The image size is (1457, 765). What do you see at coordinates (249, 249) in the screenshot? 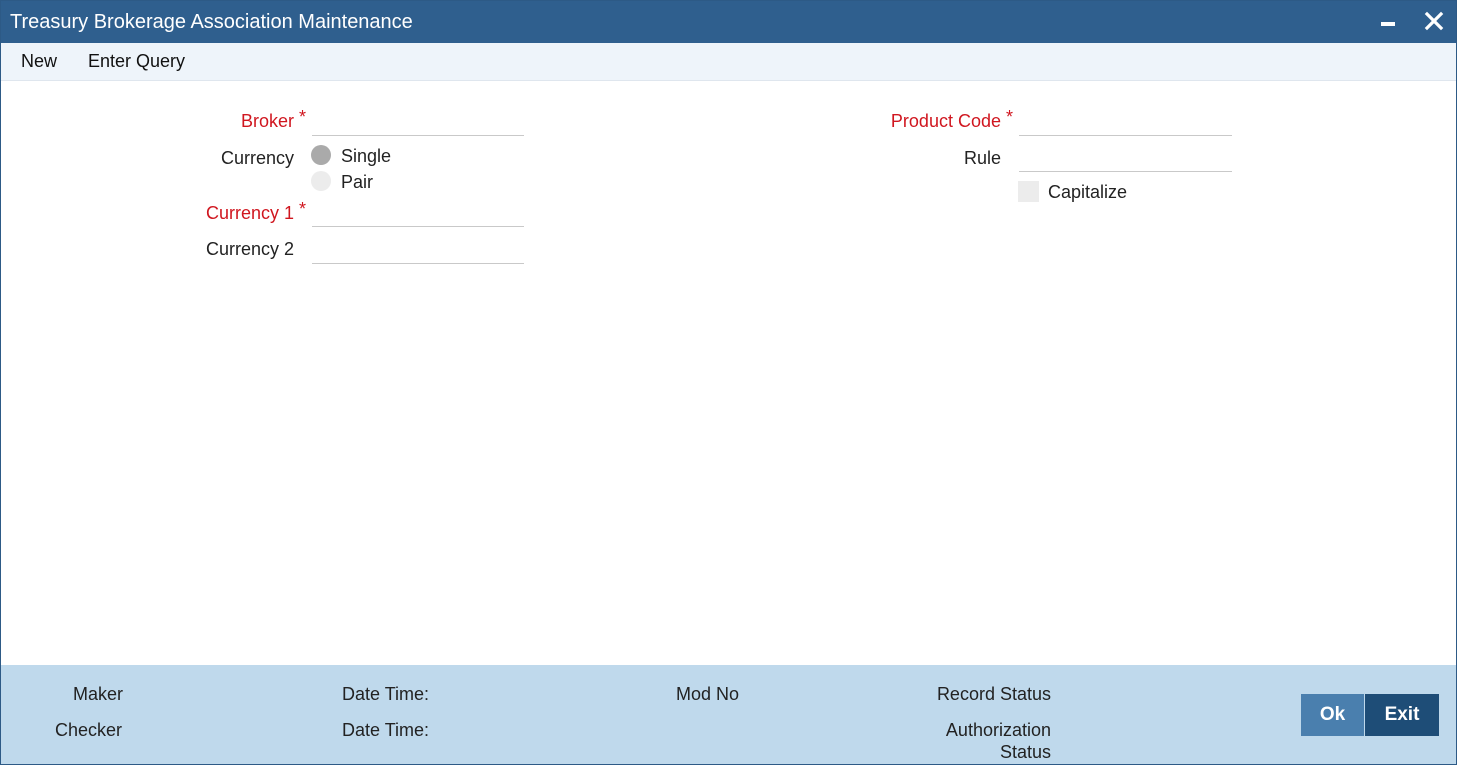
I see `currency2-label: Currency 2` at bounding box center [249, 249].